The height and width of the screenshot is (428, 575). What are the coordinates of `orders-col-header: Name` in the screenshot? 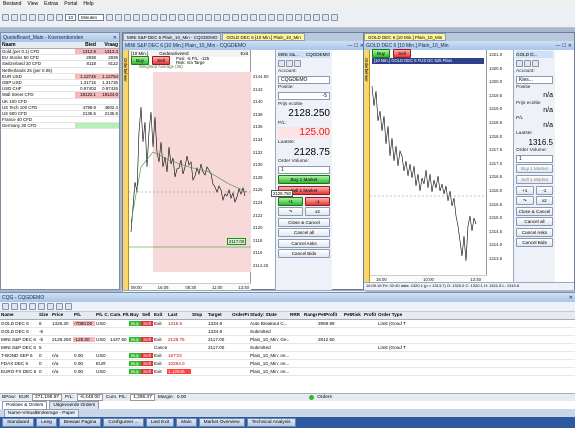 It's located at (19, 315).